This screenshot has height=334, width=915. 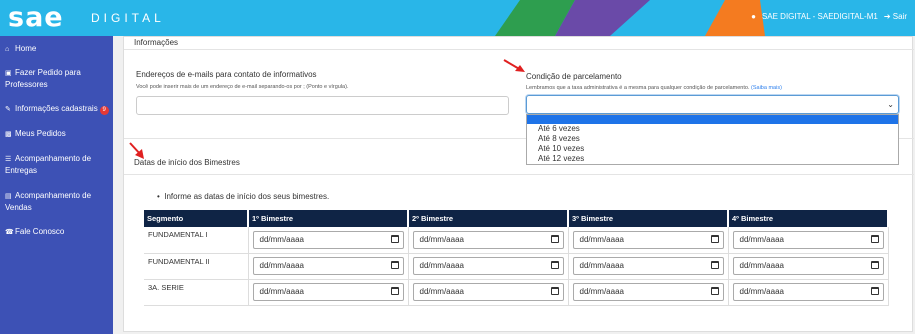 What do you see at coordinates (712, 149) in the screenshot?
I see `dropdown-option: Até 10 vezes` at bounding box center [712, 149].